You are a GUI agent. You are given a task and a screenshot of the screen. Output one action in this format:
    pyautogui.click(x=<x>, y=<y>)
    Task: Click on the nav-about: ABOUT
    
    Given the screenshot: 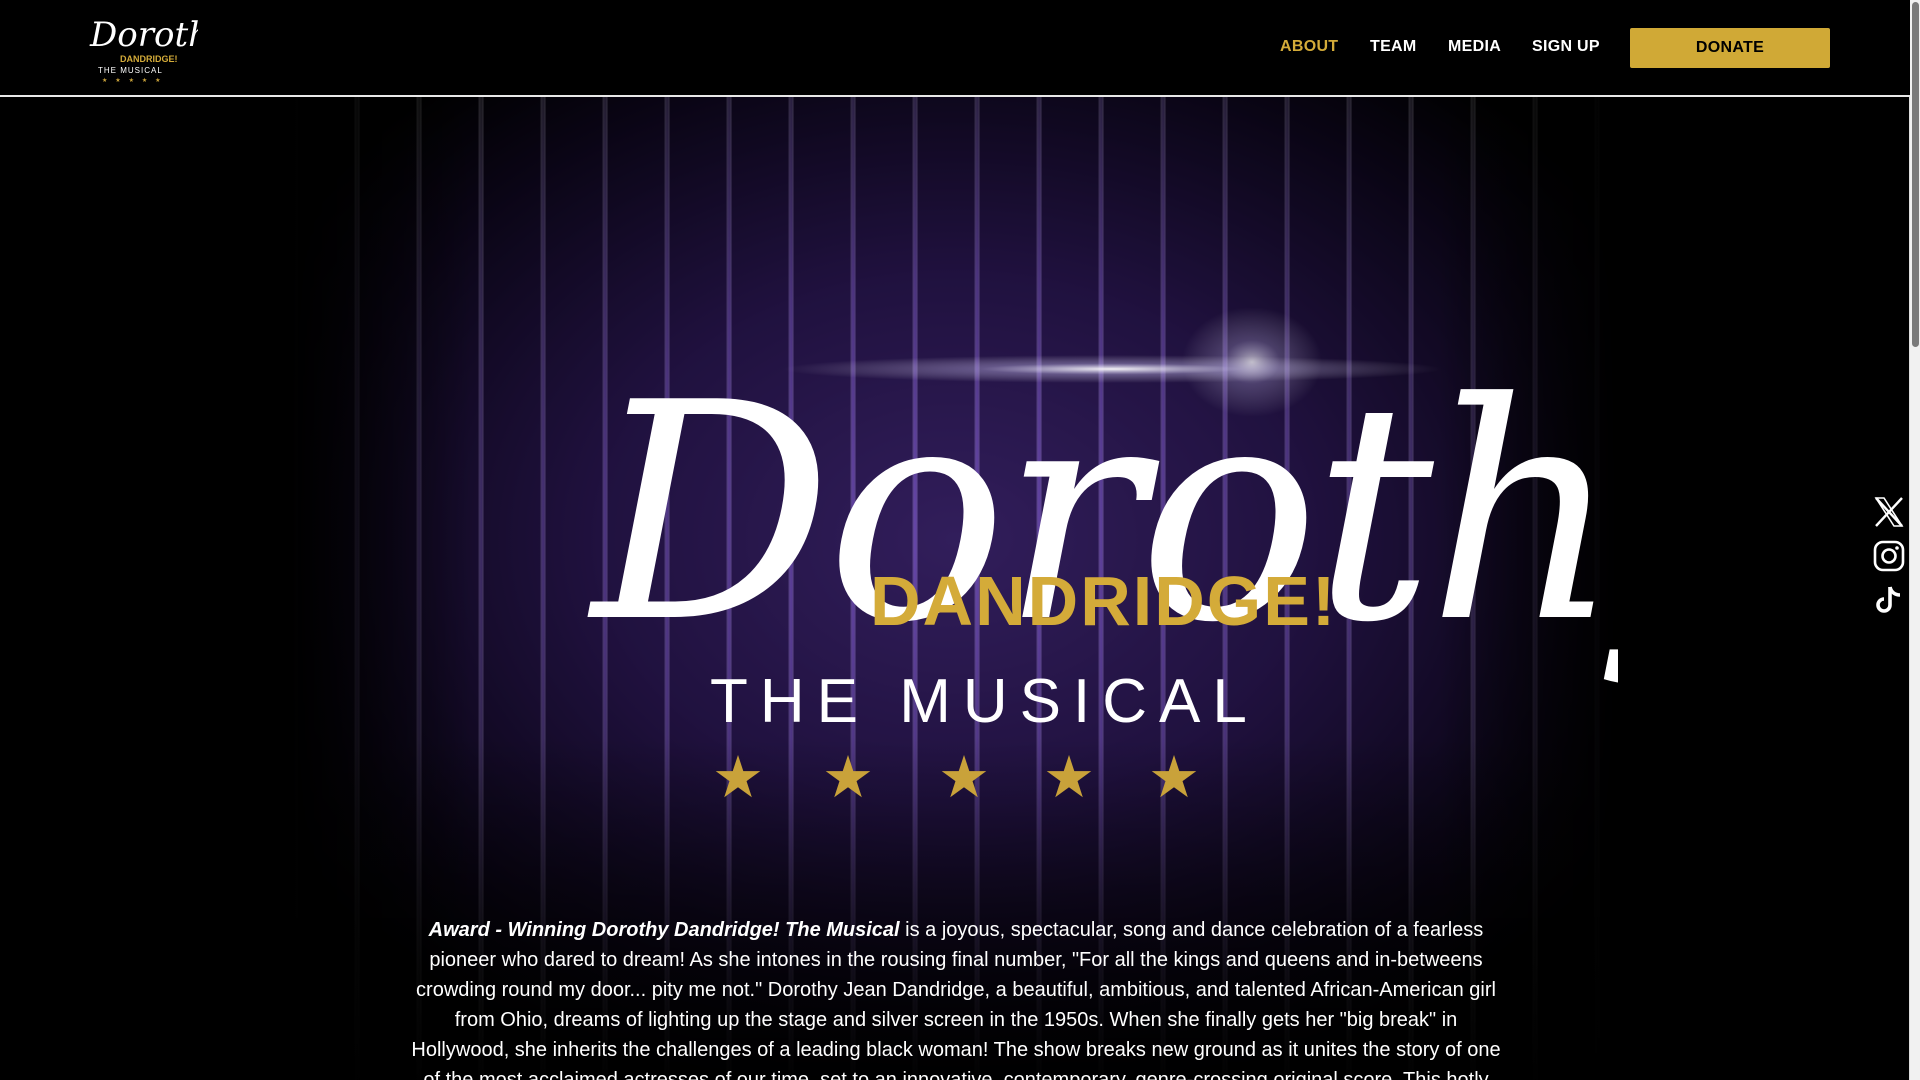 What is the action you would take?
    pyautogui.click(x=1309, y=47)
    